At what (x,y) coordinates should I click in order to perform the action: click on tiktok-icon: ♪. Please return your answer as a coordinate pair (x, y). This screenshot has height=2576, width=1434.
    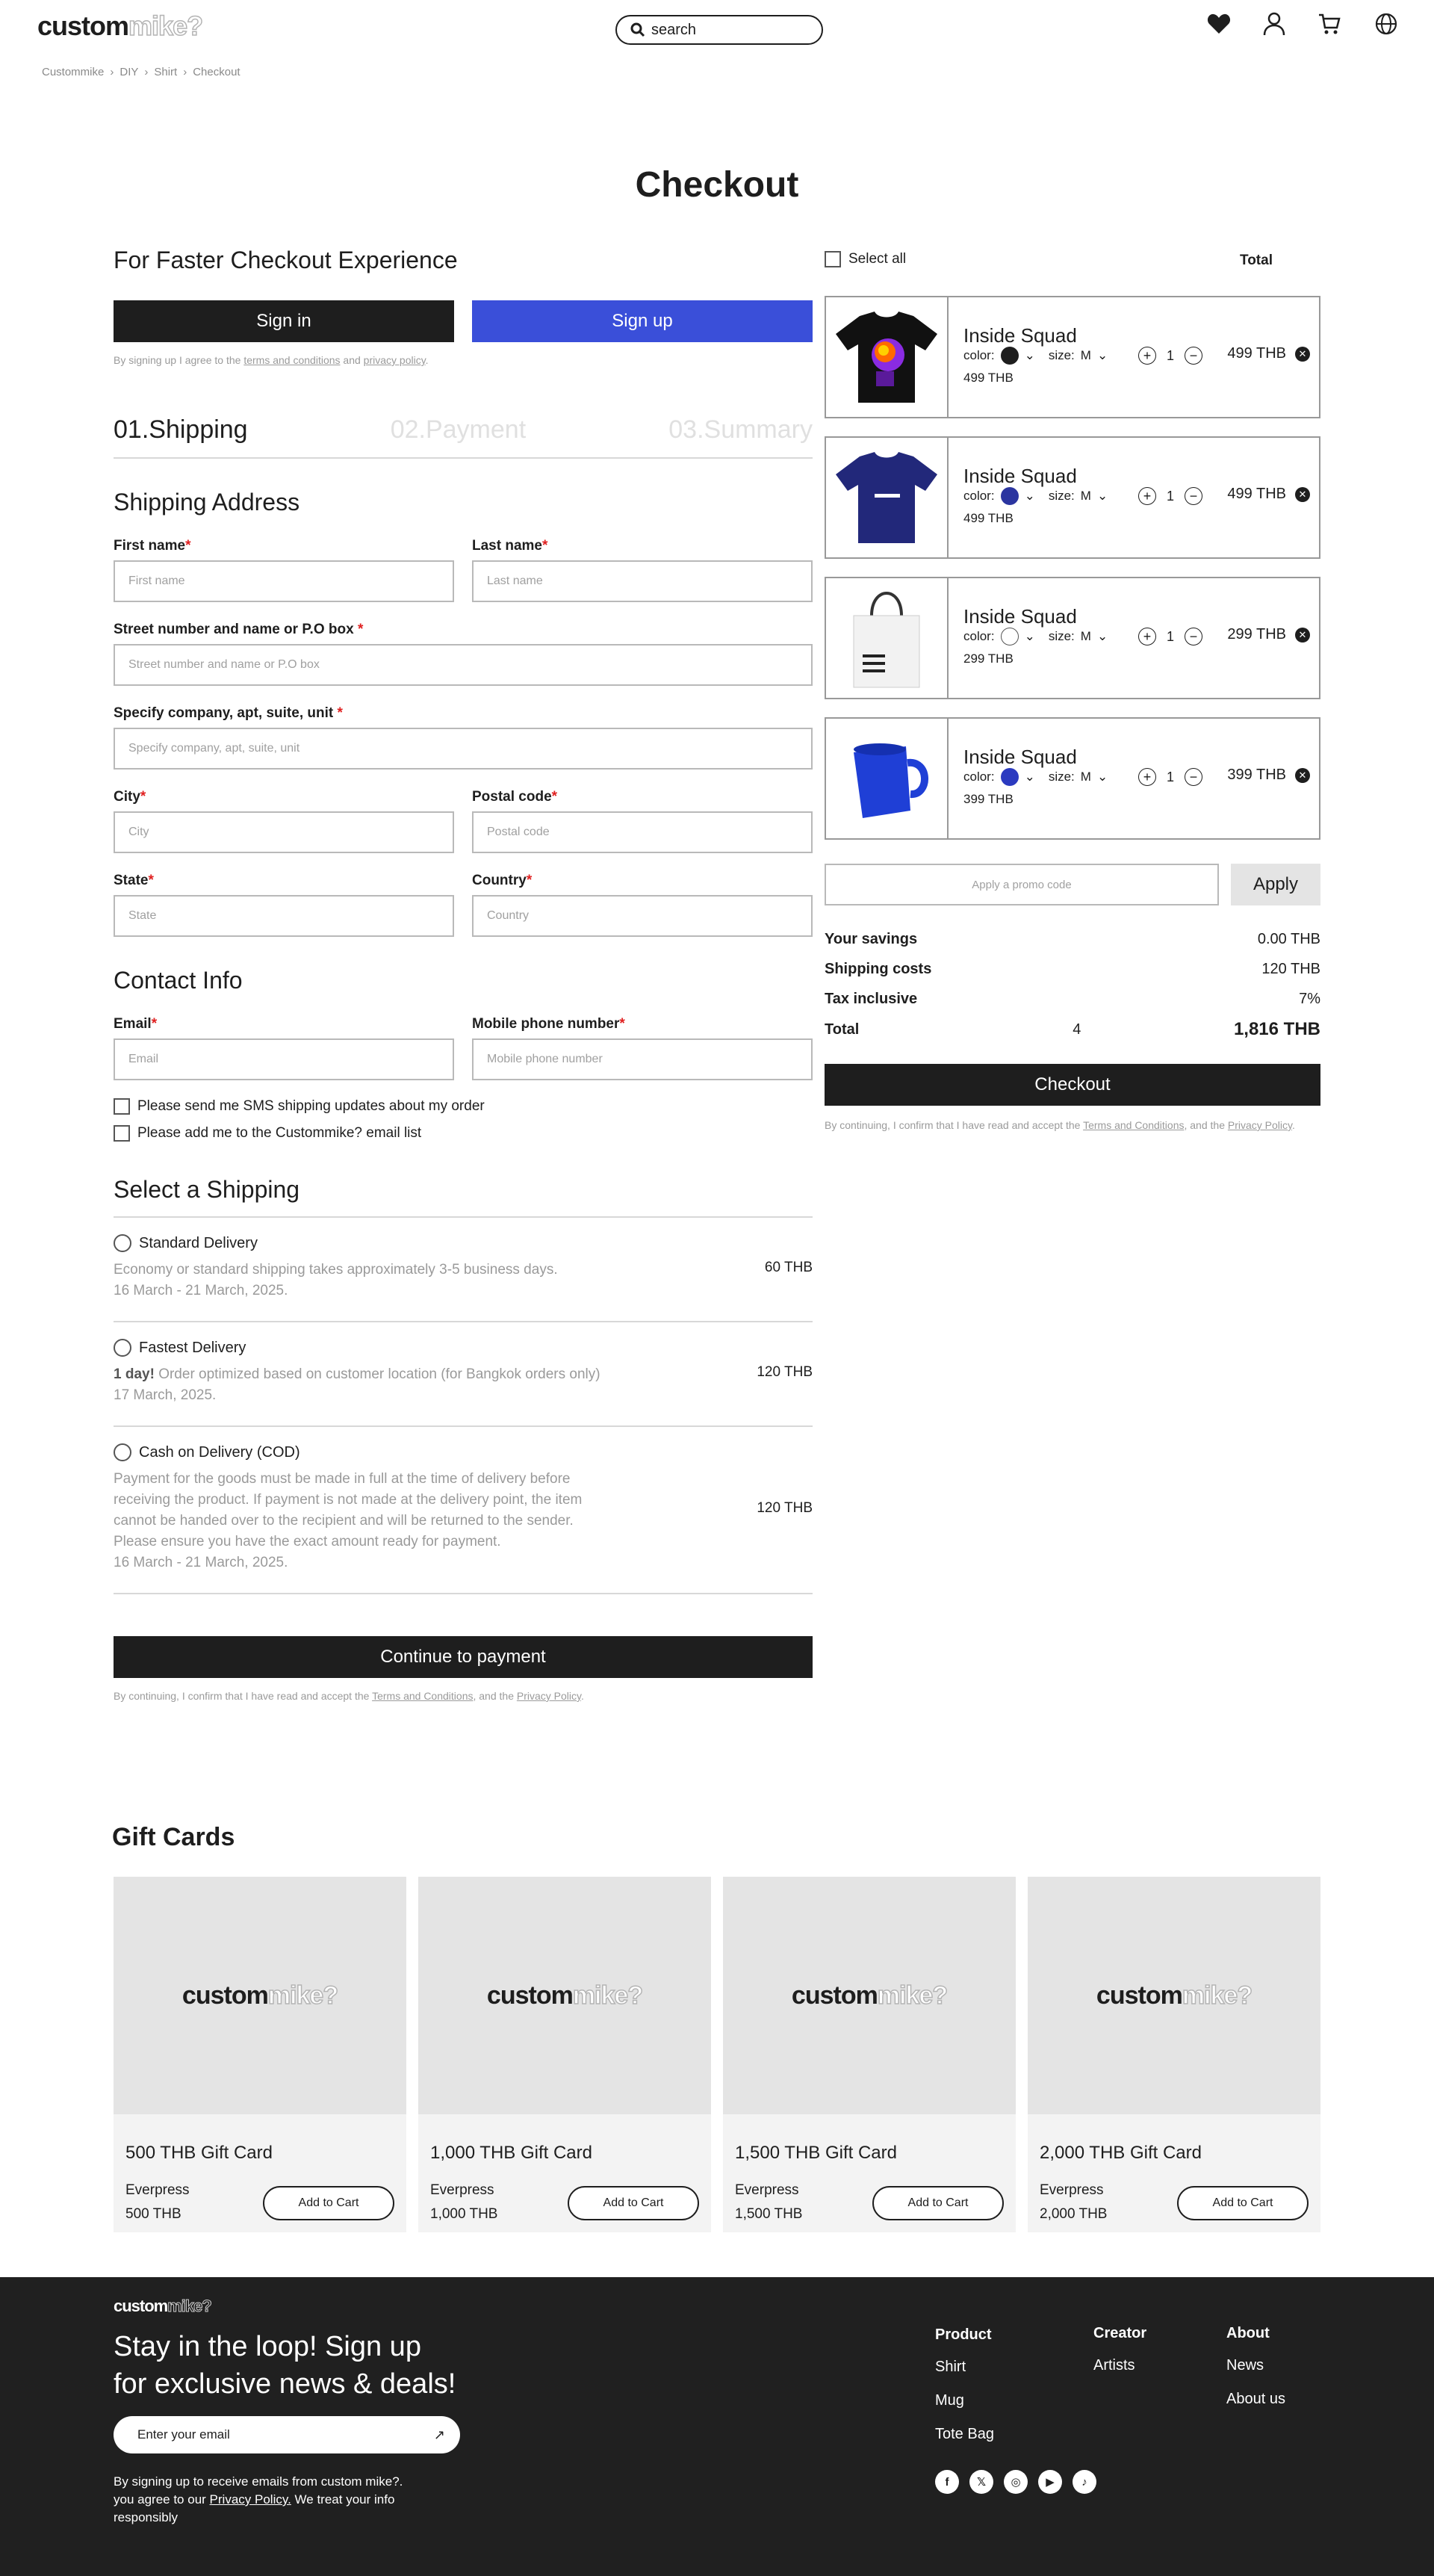
    Looking at the image, I should click on (1084, 2482).